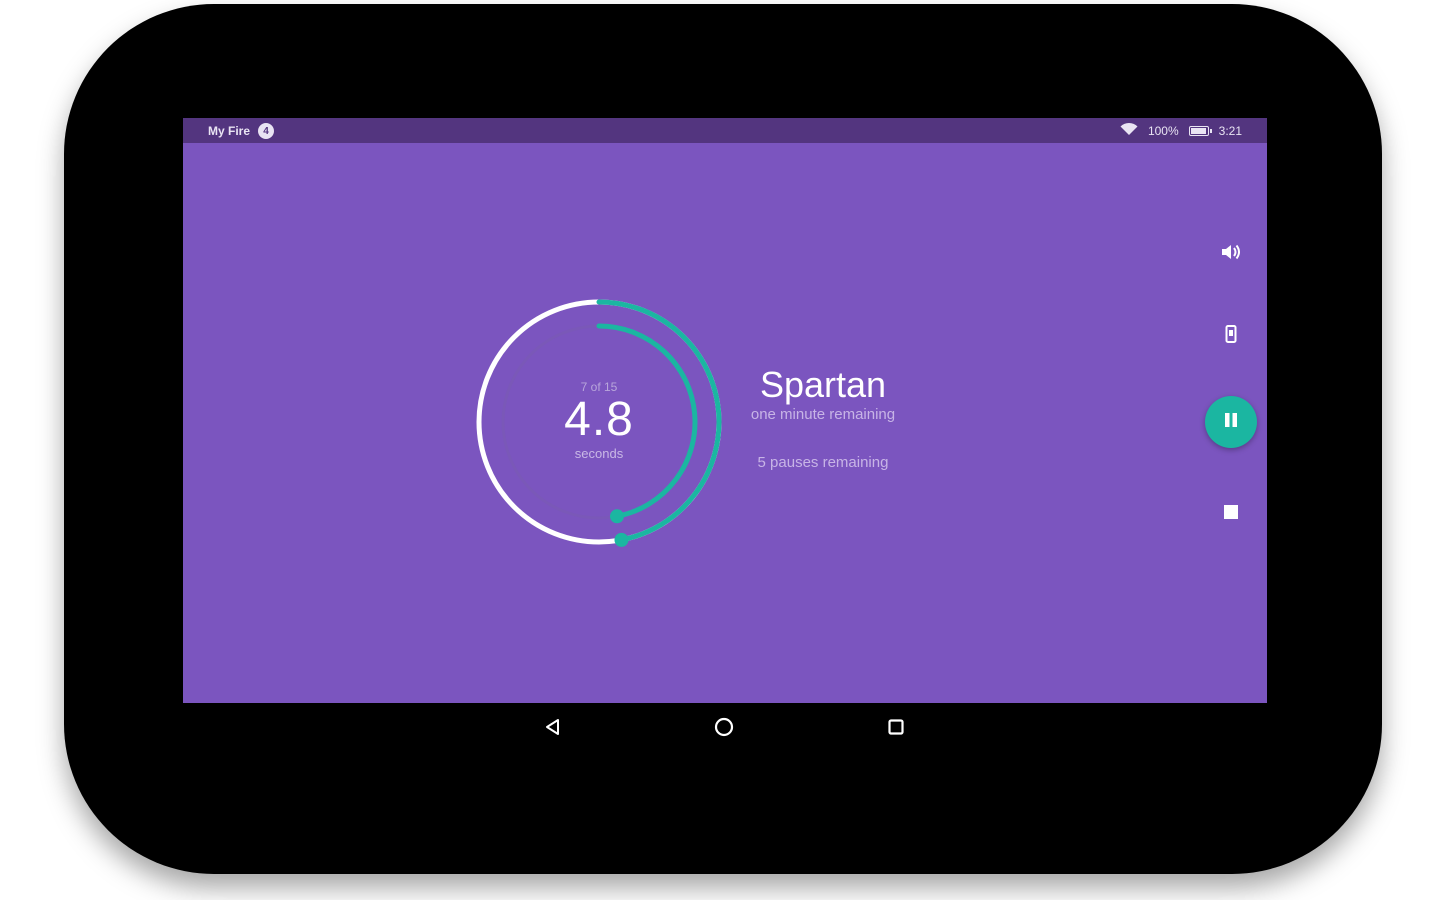 Image resolution: width=1445 pixels, height=900 pixels. I want to click on phone-screen-icon, so click(1231, 336).